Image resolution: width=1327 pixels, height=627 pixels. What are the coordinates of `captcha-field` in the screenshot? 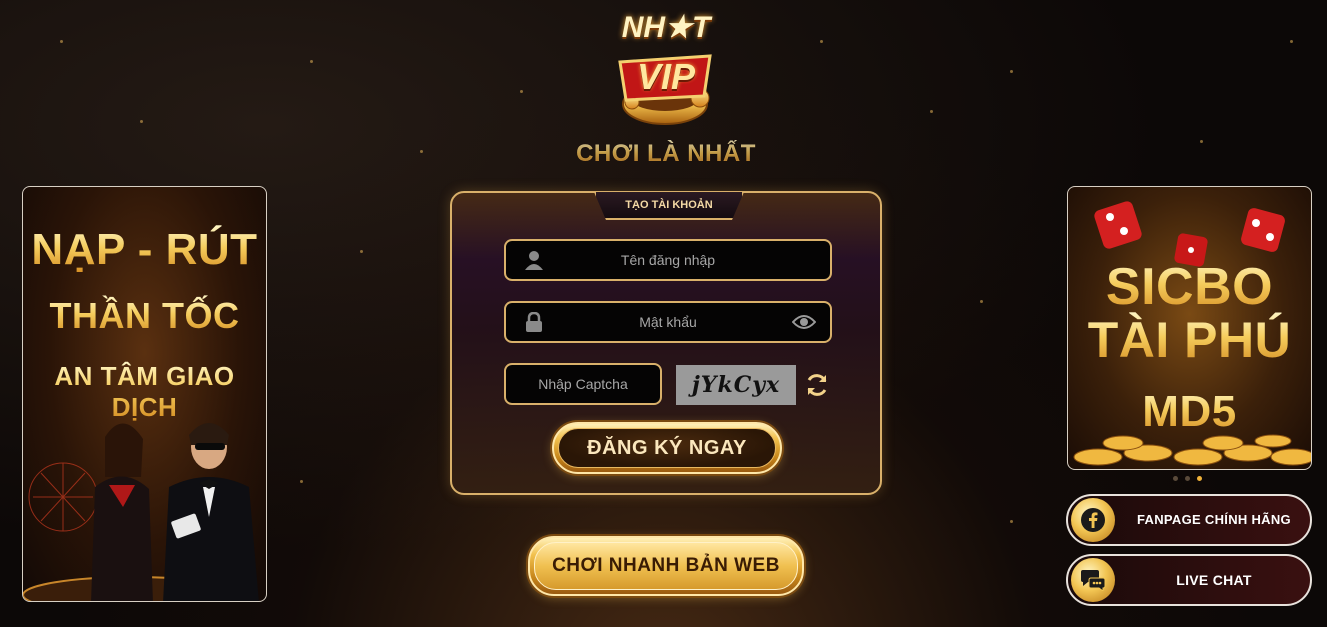 It's located at (583, 384).